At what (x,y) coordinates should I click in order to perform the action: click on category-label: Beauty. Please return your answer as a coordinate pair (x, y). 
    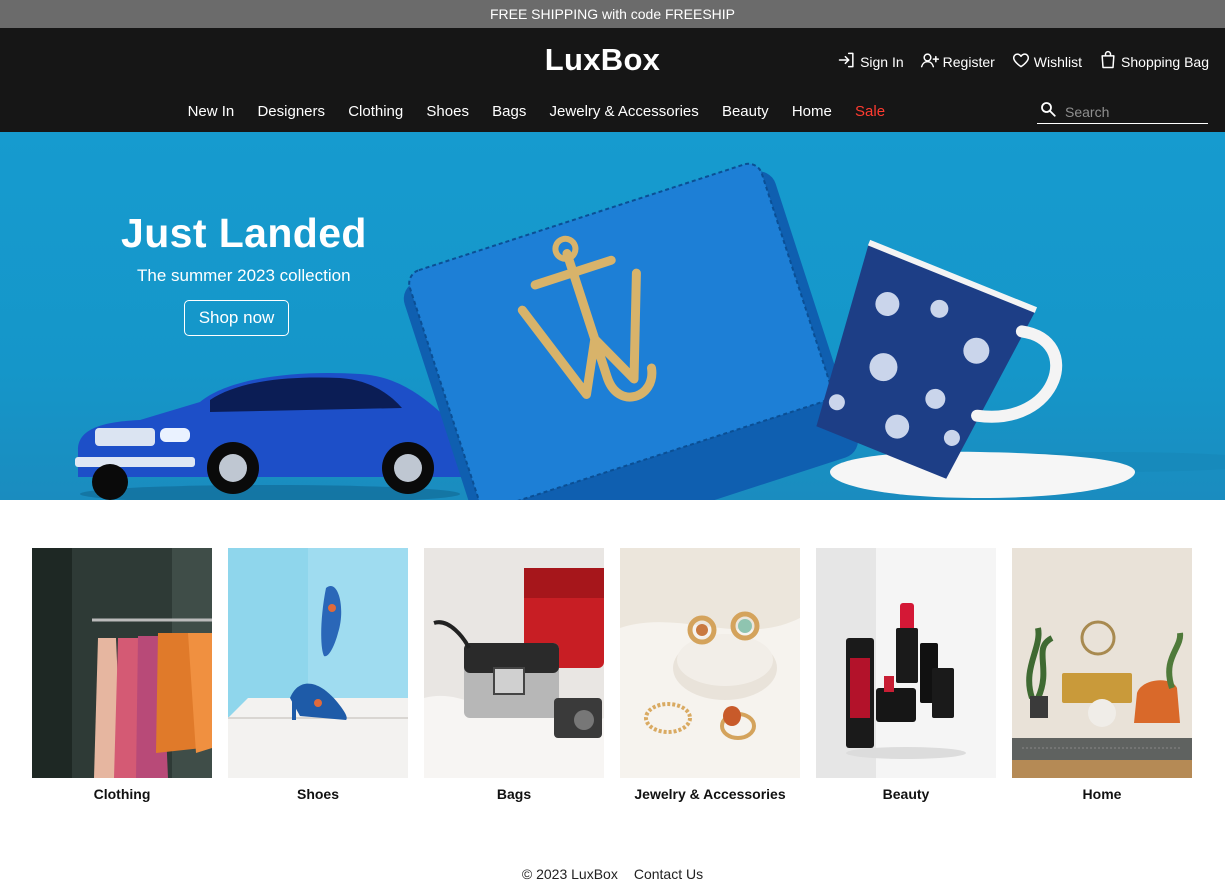
    Looking at the image, I should click on (906, 794).